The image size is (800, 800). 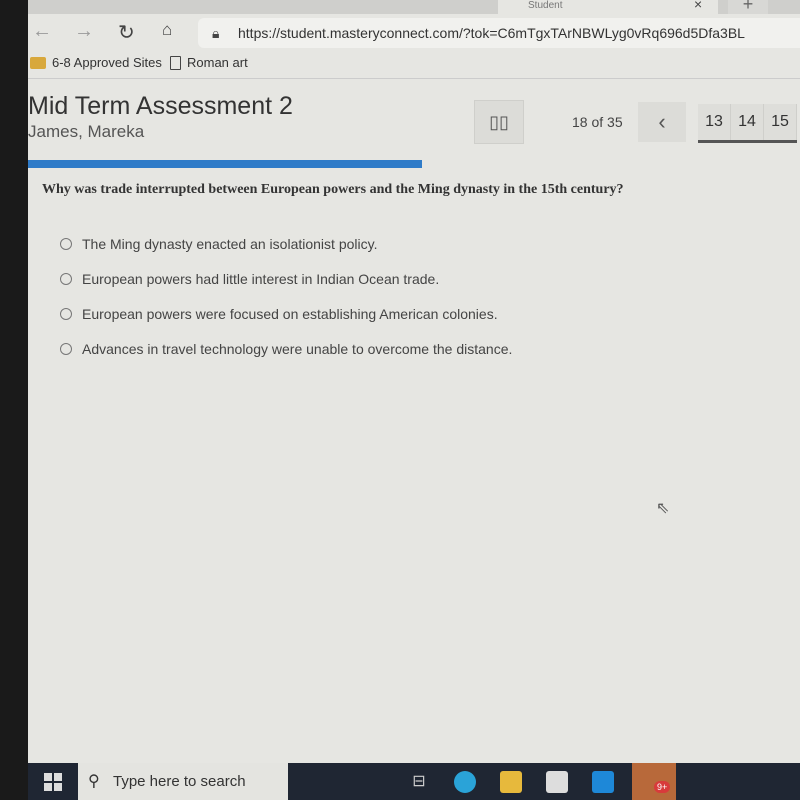 What do you see at coordinates (175, 62) in the screenshot?
I see `page-icon` at bounding box center [175, 62].